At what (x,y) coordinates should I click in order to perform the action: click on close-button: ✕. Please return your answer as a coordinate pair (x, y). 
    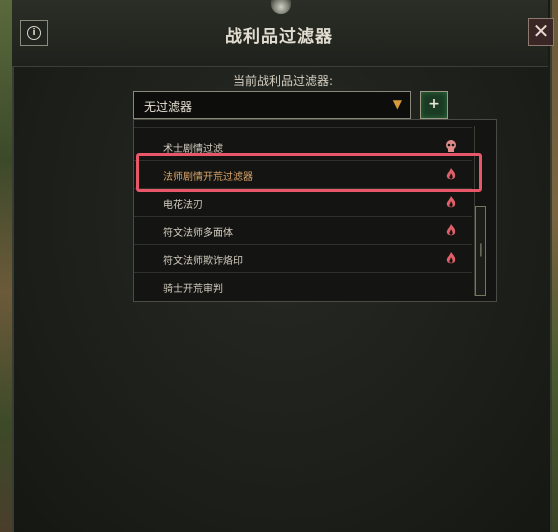
    Looking at the image, I should click on (541, 32).